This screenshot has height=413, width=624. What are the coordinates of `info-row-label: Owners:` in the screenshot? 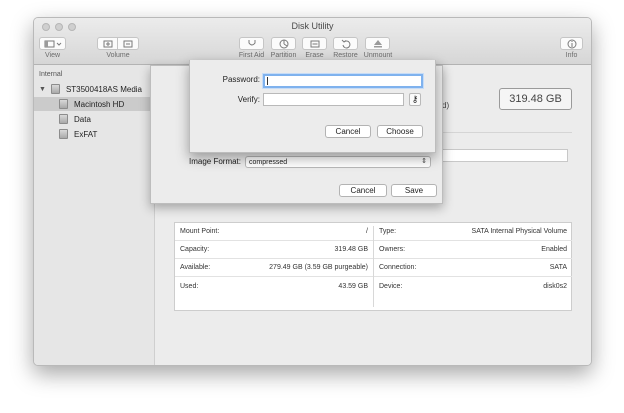 It's located at (392, 249).